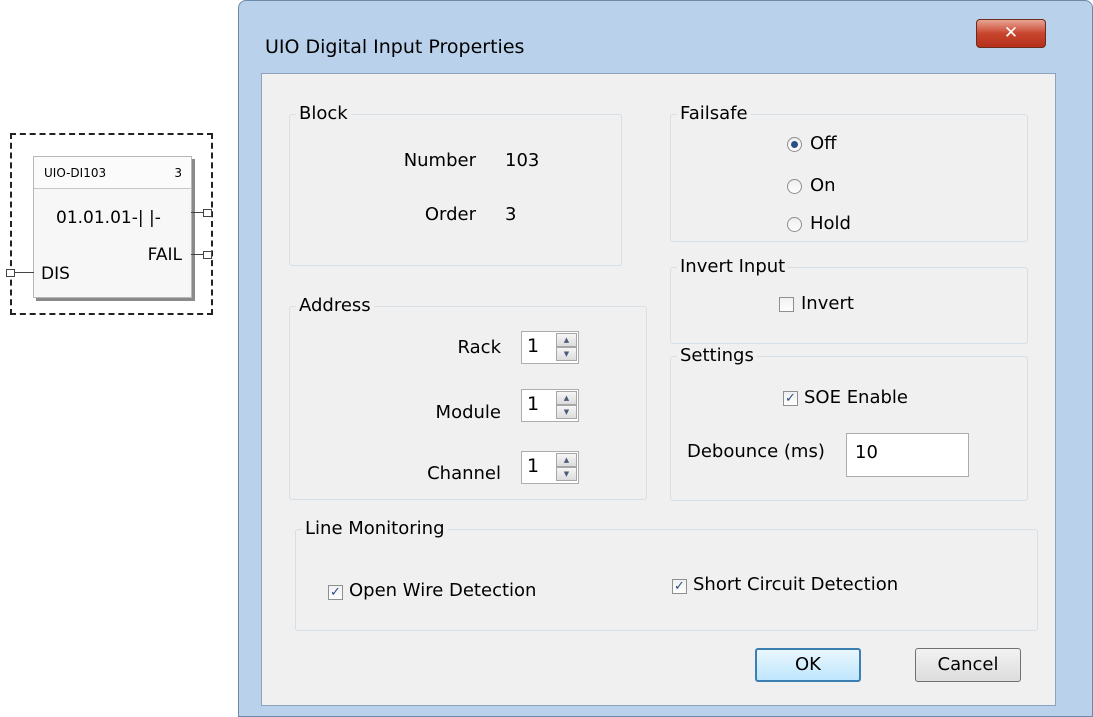 This screenshot has width=1093, height=717. I want to click on block-order-value: 3, so click(511, 214).